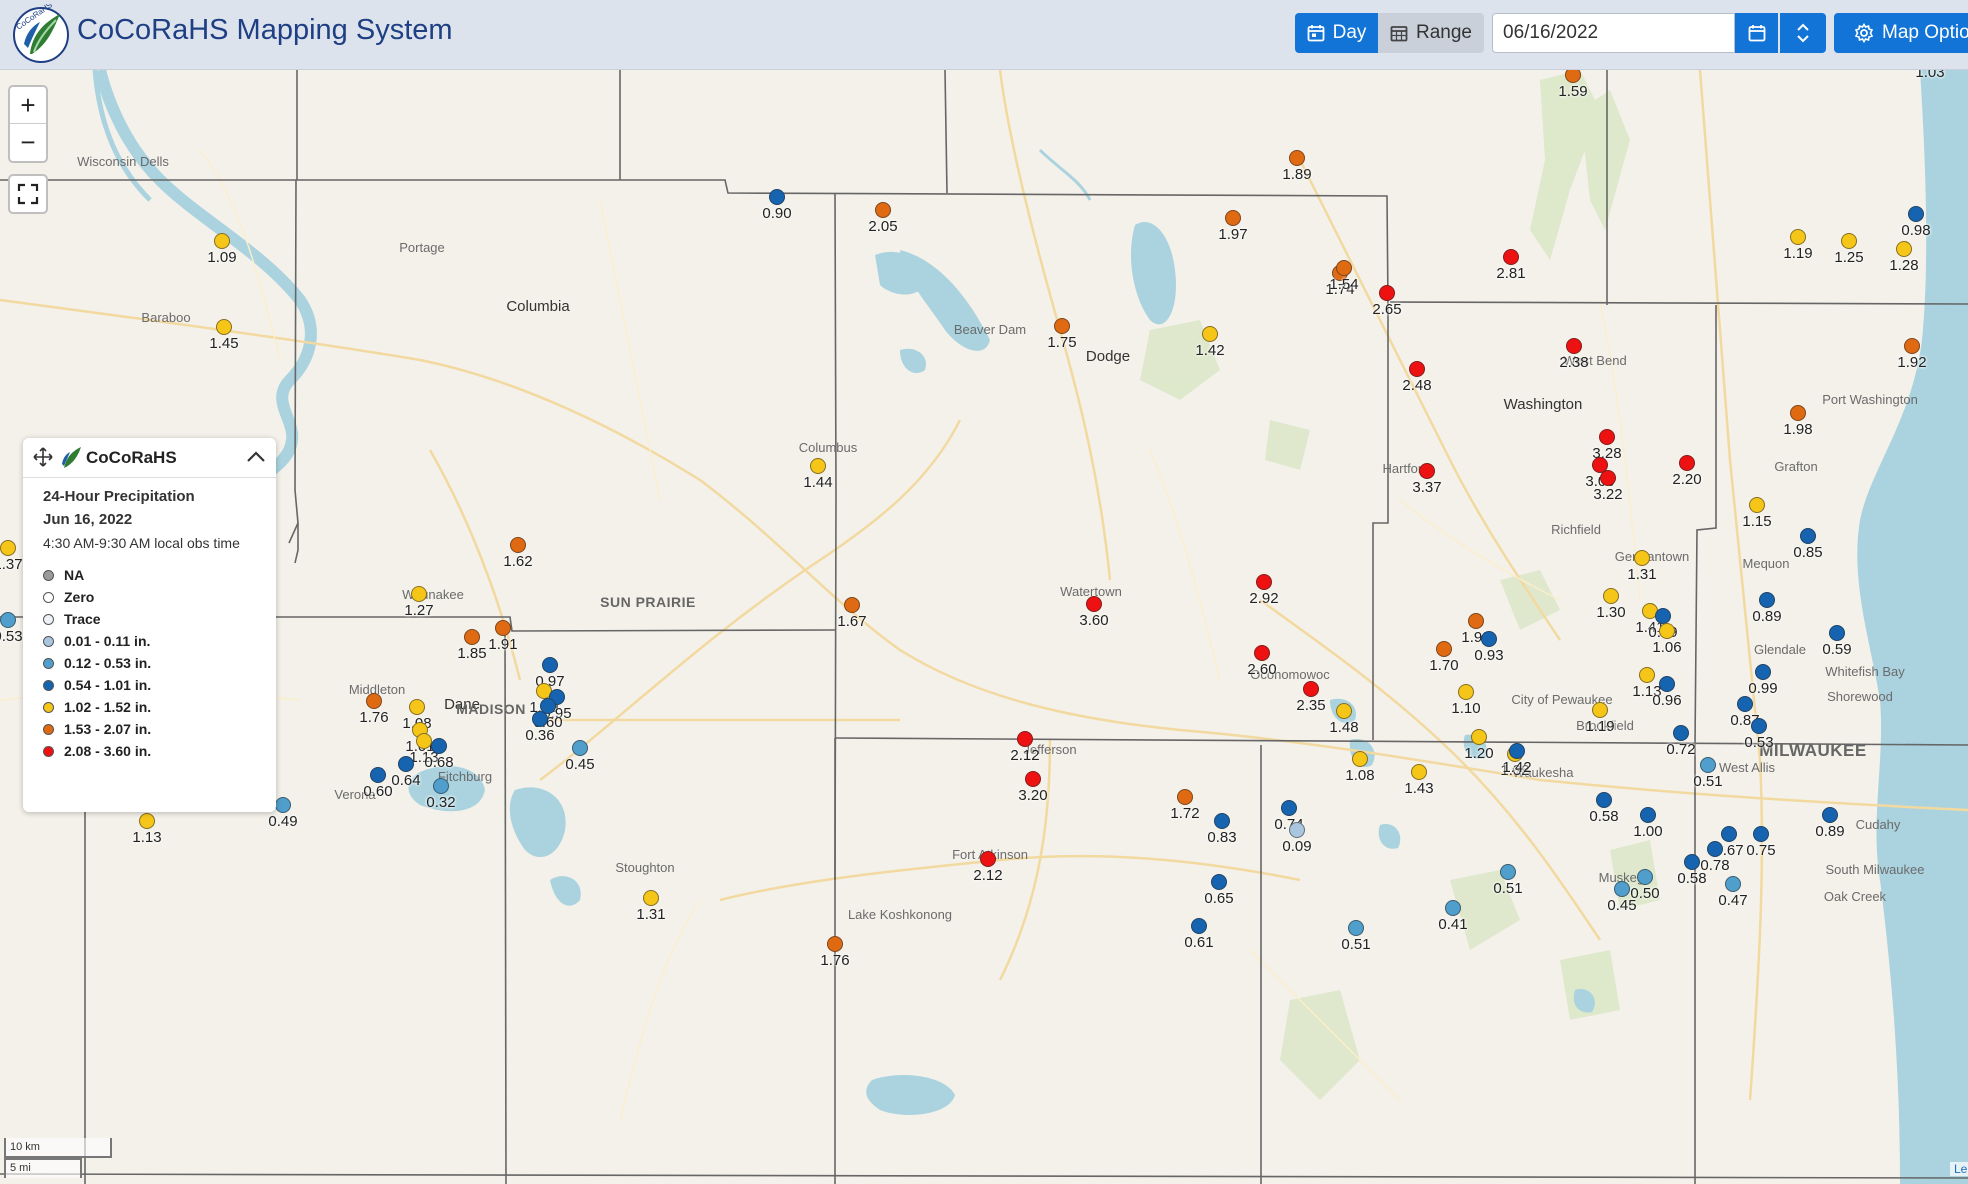 The image size is (1968, 1184). Describe the element at coordinates (1613, 33) in the screenshot. I see `date-input` at that location.